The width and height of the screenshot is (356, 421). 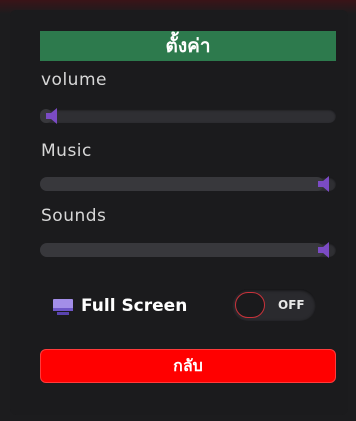 What do you see at coordinates (188, 366) in the screenshot?
I see `back-button: กลับ` at bounding box center [188, 366].